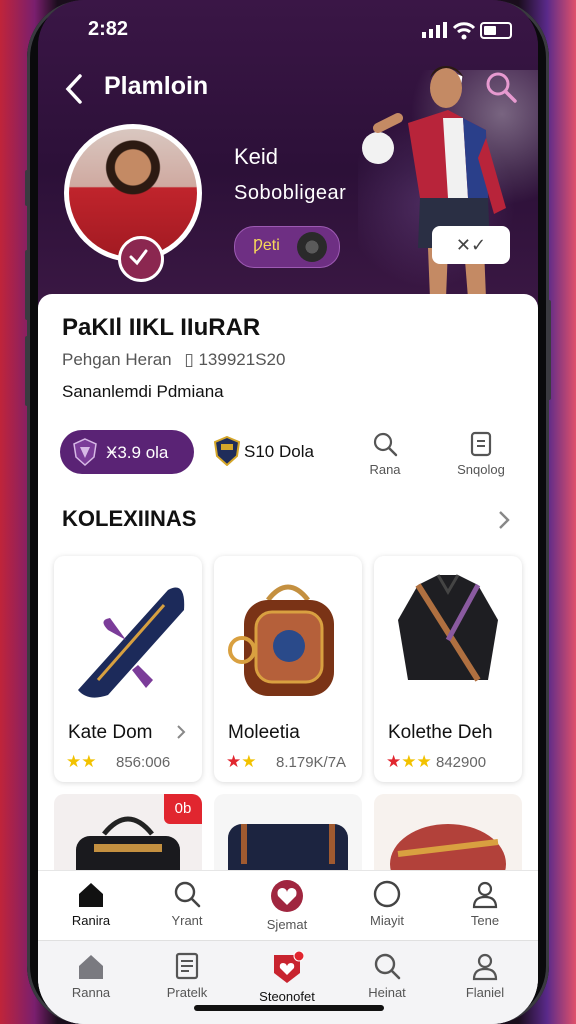 The height and width of the screenshot is (1024, 576). What do you see at coordinates (187, 992) in the screenshot?
I see `tab-label: Pratelk` at bounding box center [187, 992].